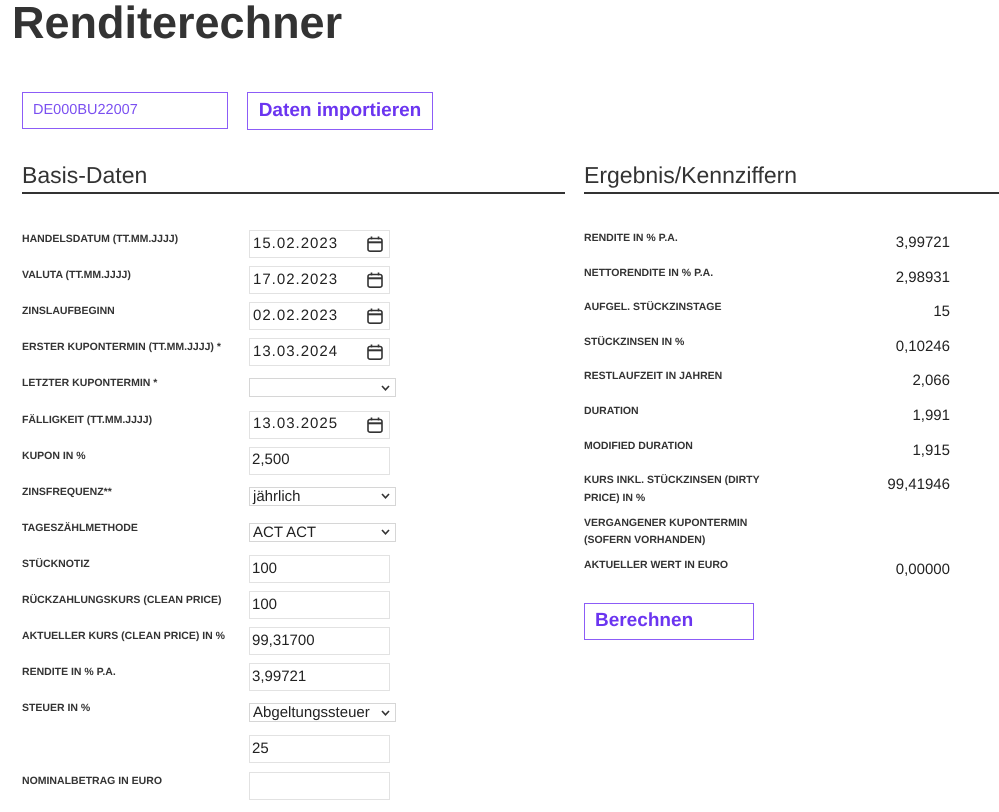  What do you see at coordinates (931, 450) in the screenshot?
I see `result-value: 1,915` at bounding box center [931, 450].